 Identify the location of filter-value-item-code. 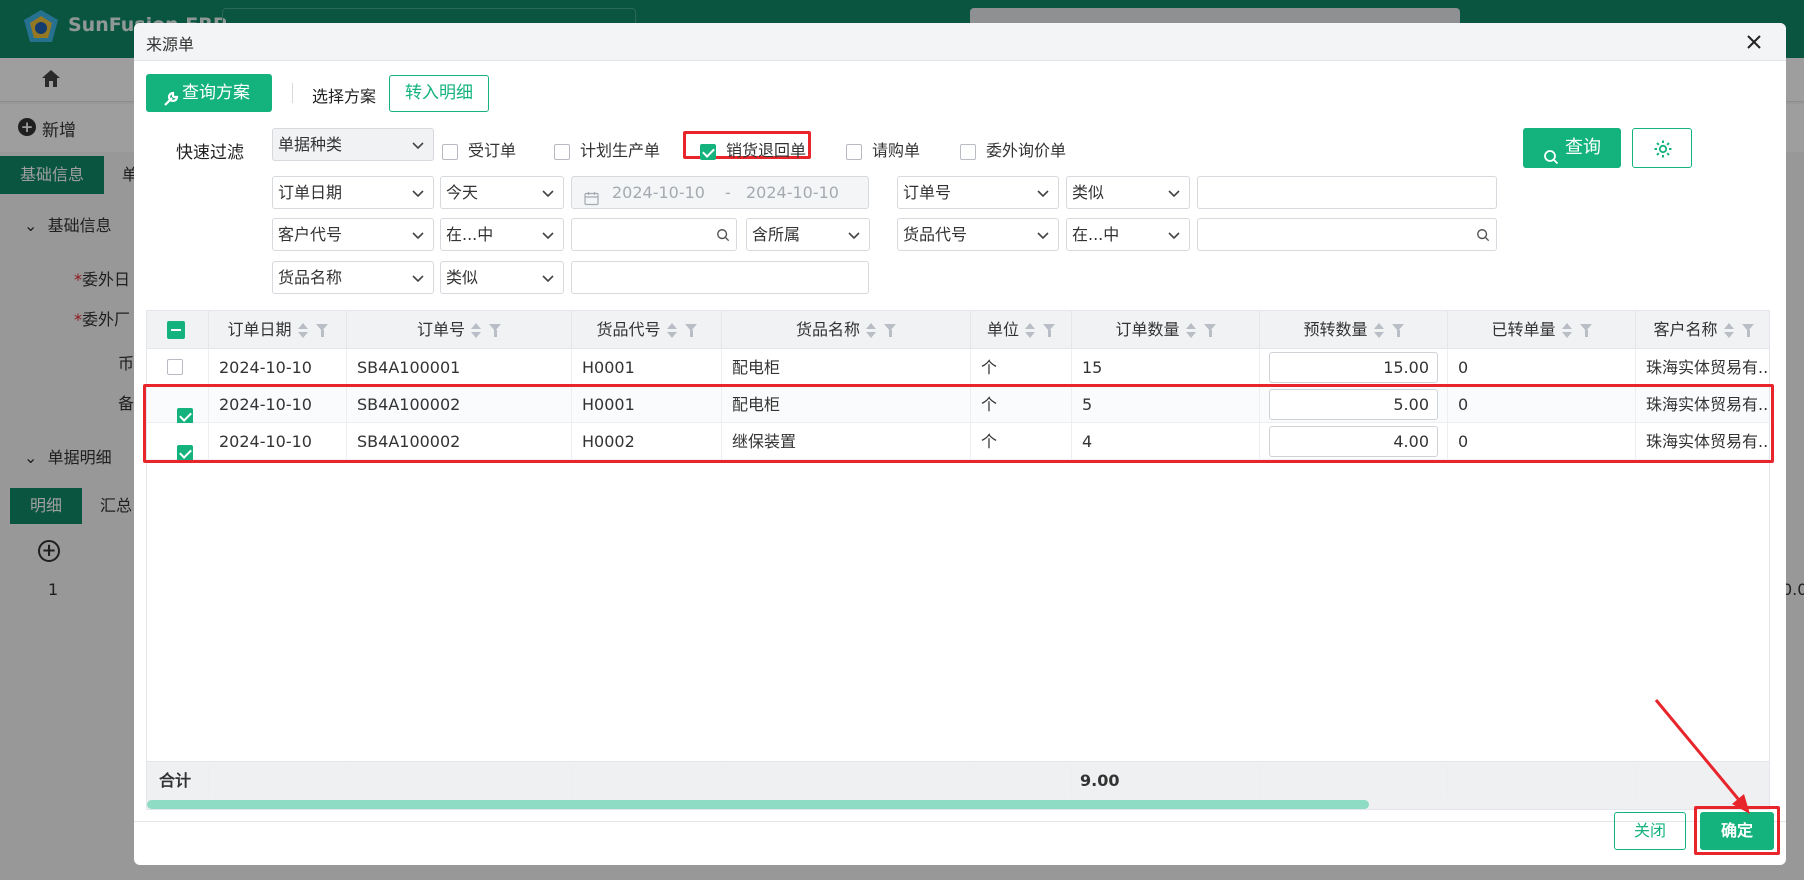
(1347, 234).